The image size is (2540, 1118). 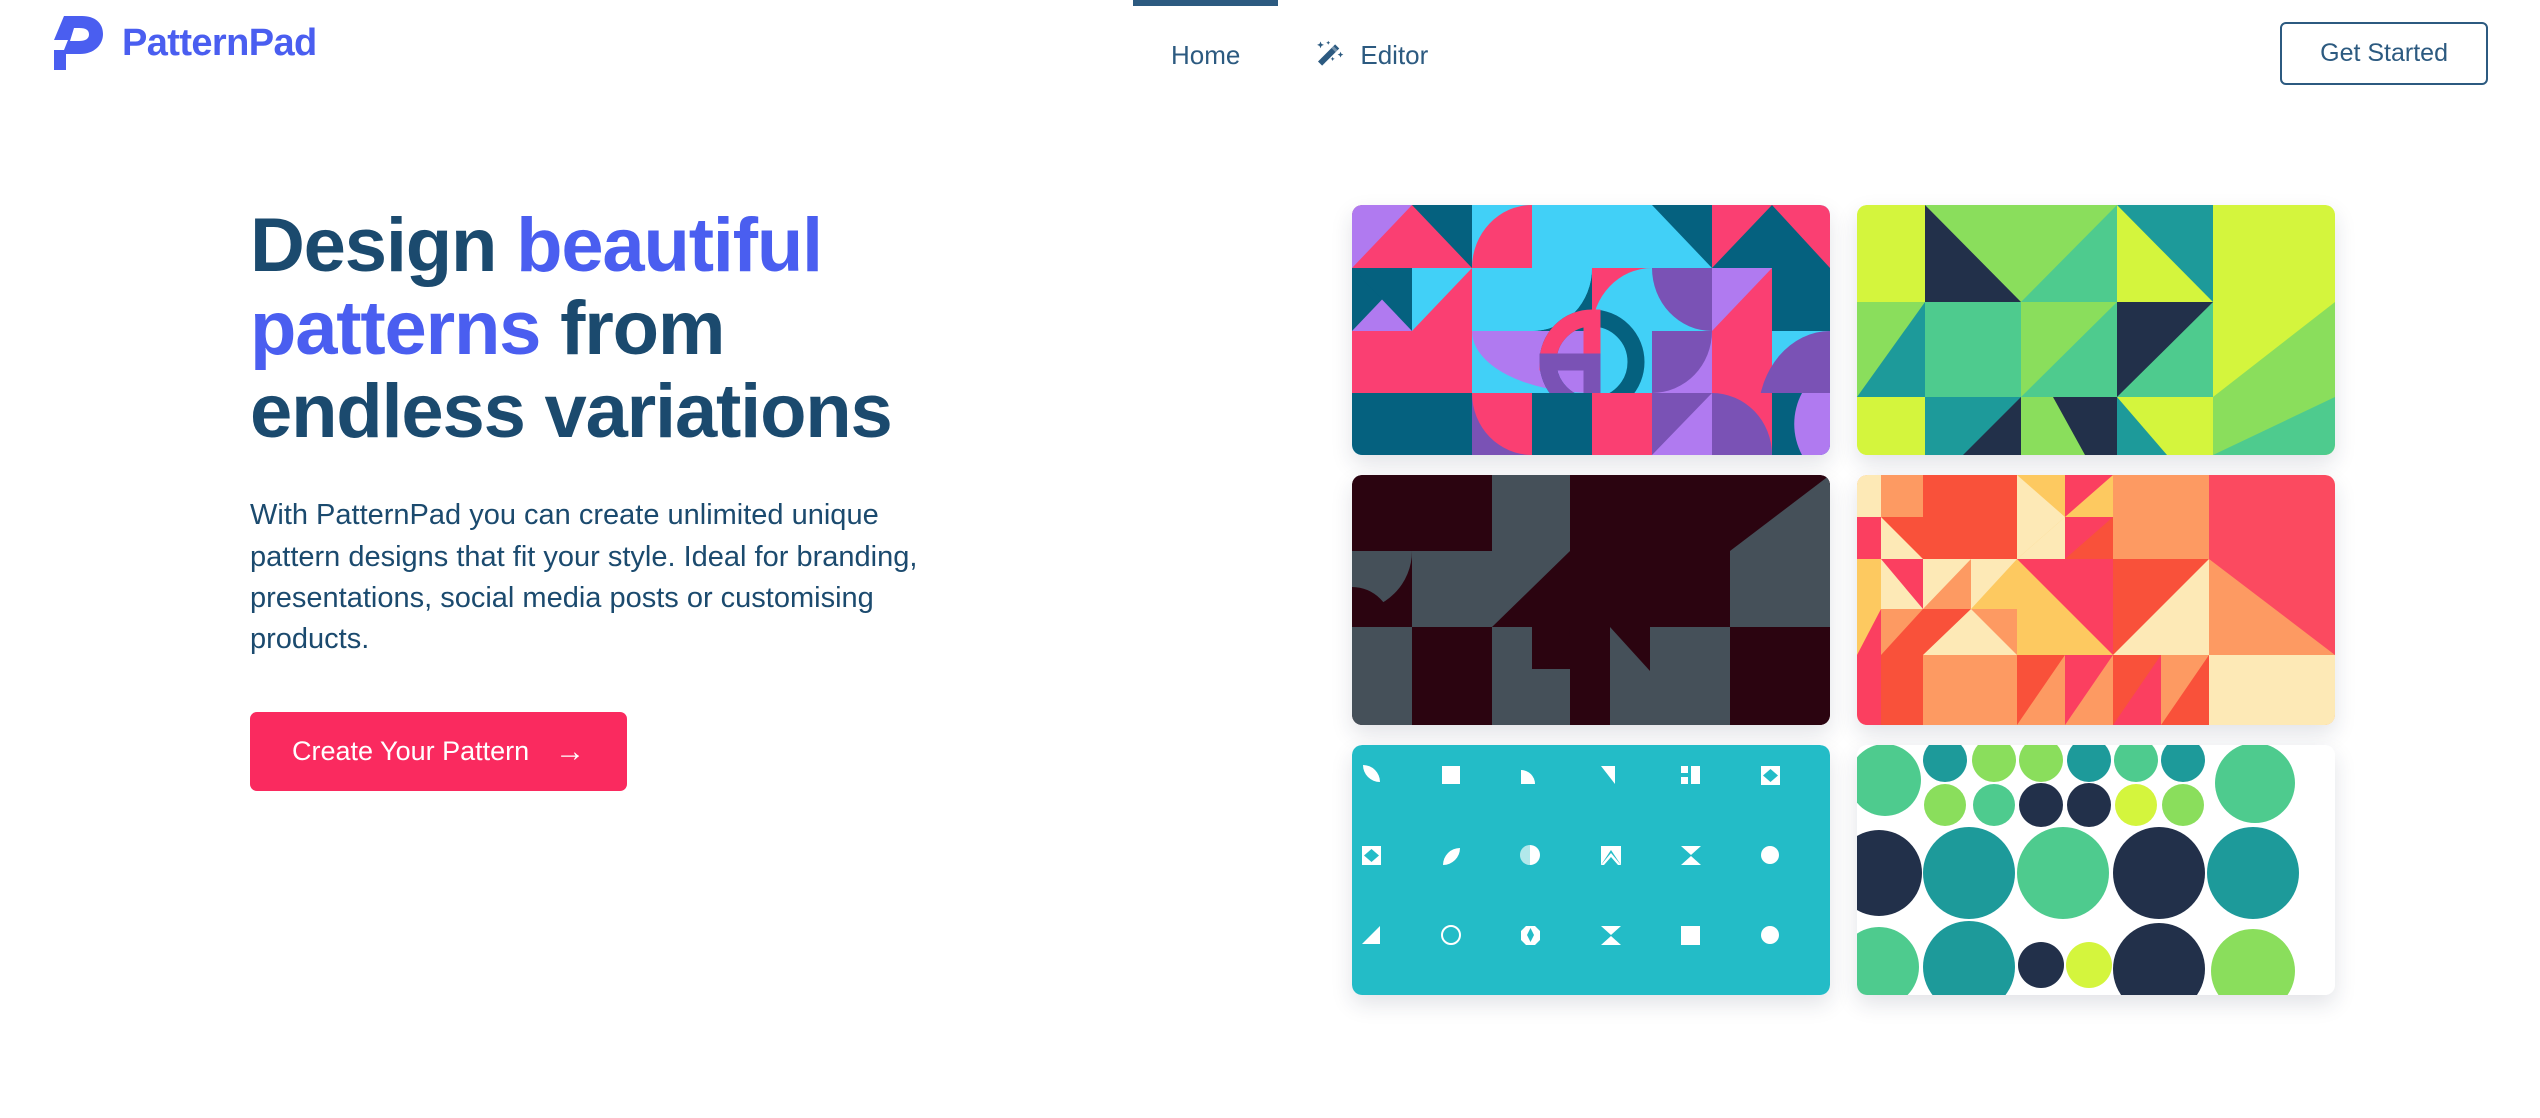 What do you see at coordinates (2384, 53) in the screenshot?
I see `get-started-button: Get Started` at bounding box center [2384, 53].